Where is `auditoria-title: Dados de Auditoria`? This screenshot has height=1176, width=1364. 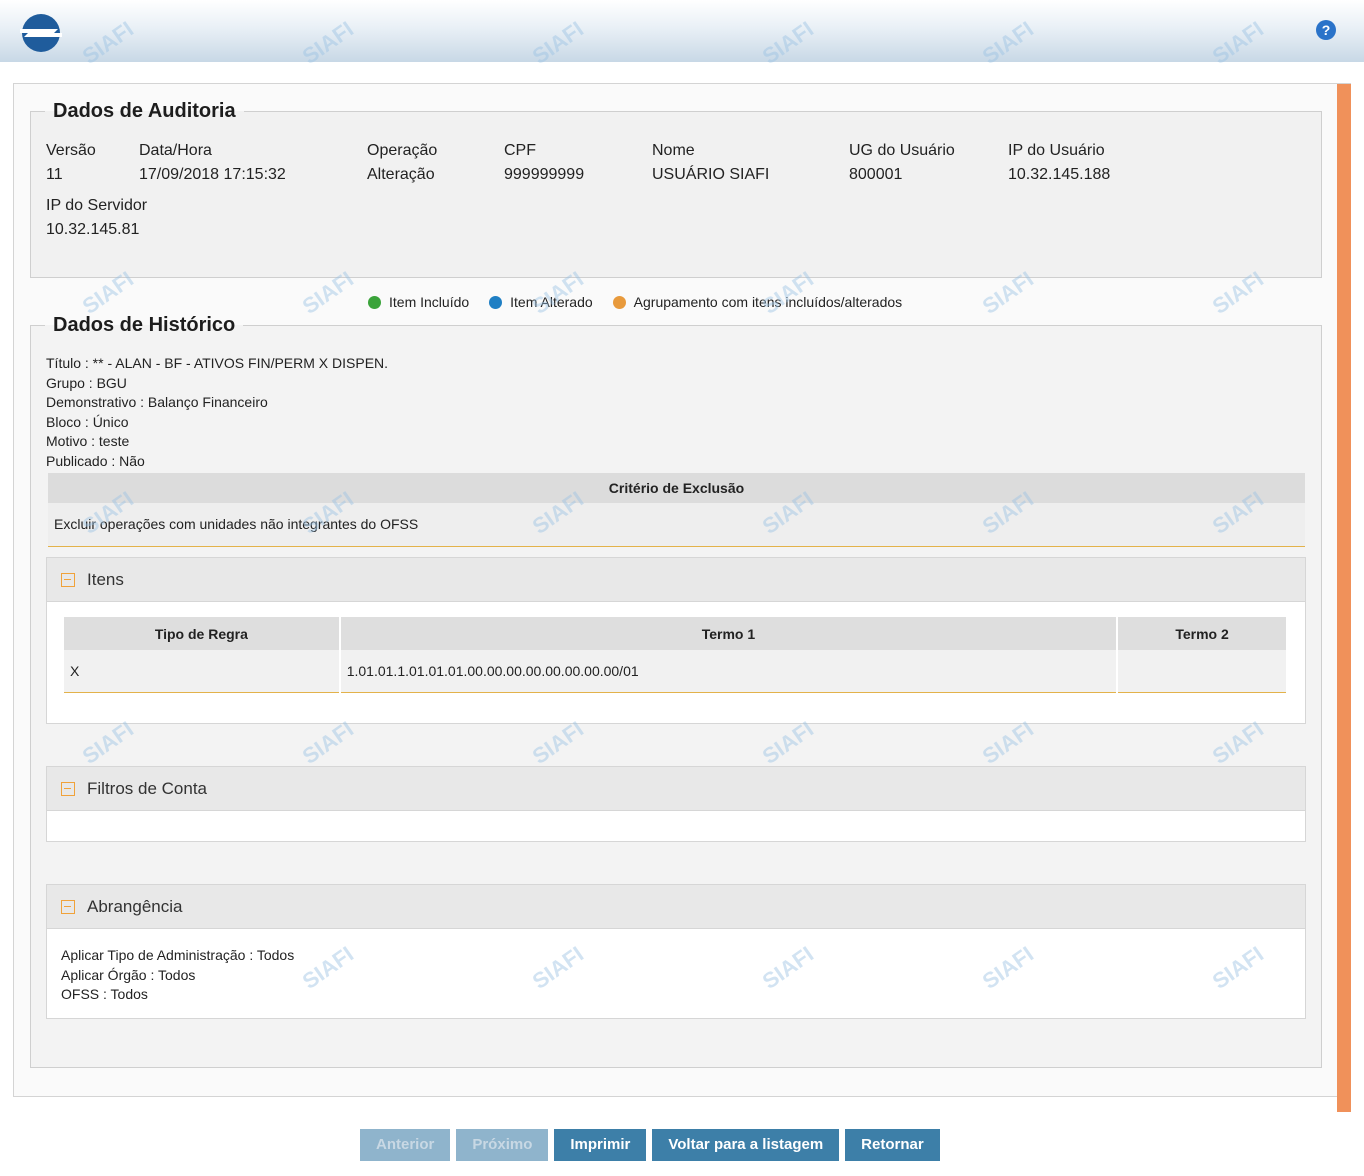 auditoria-title: Dados de Auditoria is located at coordinates (144, 111).